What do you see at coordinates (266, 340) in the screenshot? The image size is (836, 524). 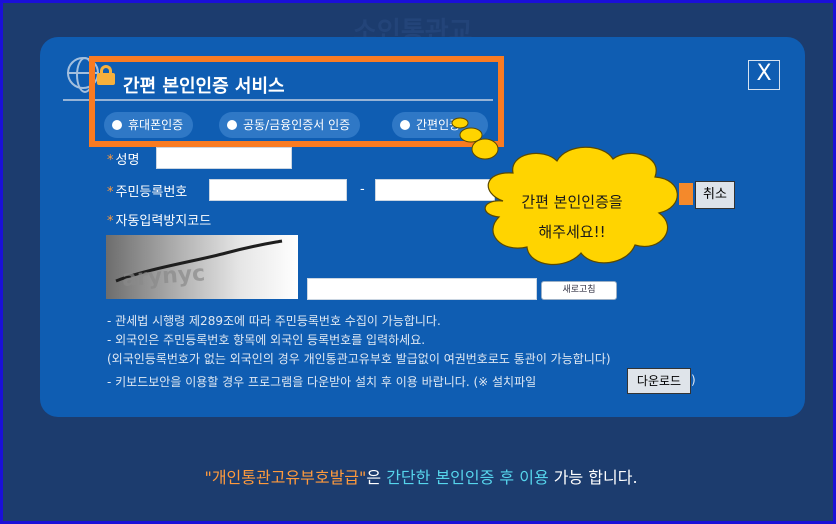 I see `note-line: - 외국인은 주민등록번호 항목에 외국인 등록번호를 입력하세요.` at bounding box center [266, 340].